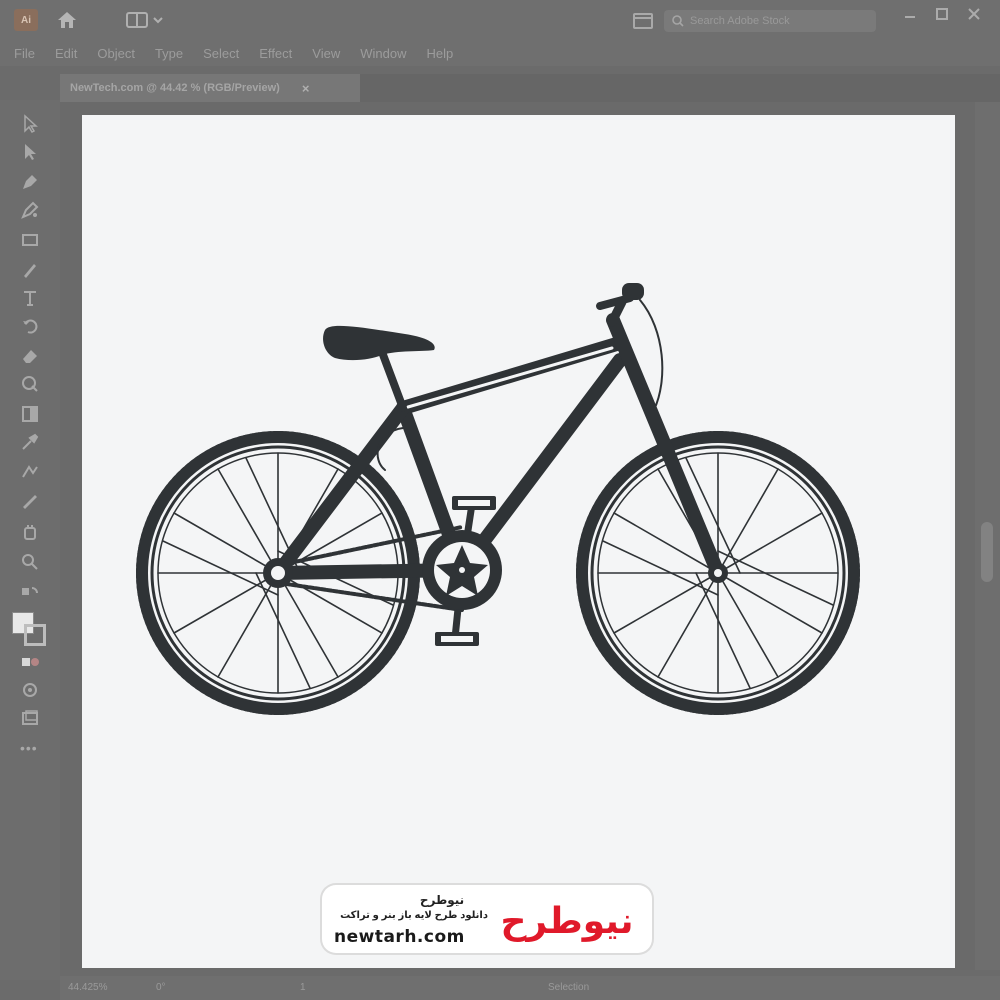  I want to click on document-tab: NewTech.com @ 44.42 % (RGB/Preview) ×, so click(210, 88).